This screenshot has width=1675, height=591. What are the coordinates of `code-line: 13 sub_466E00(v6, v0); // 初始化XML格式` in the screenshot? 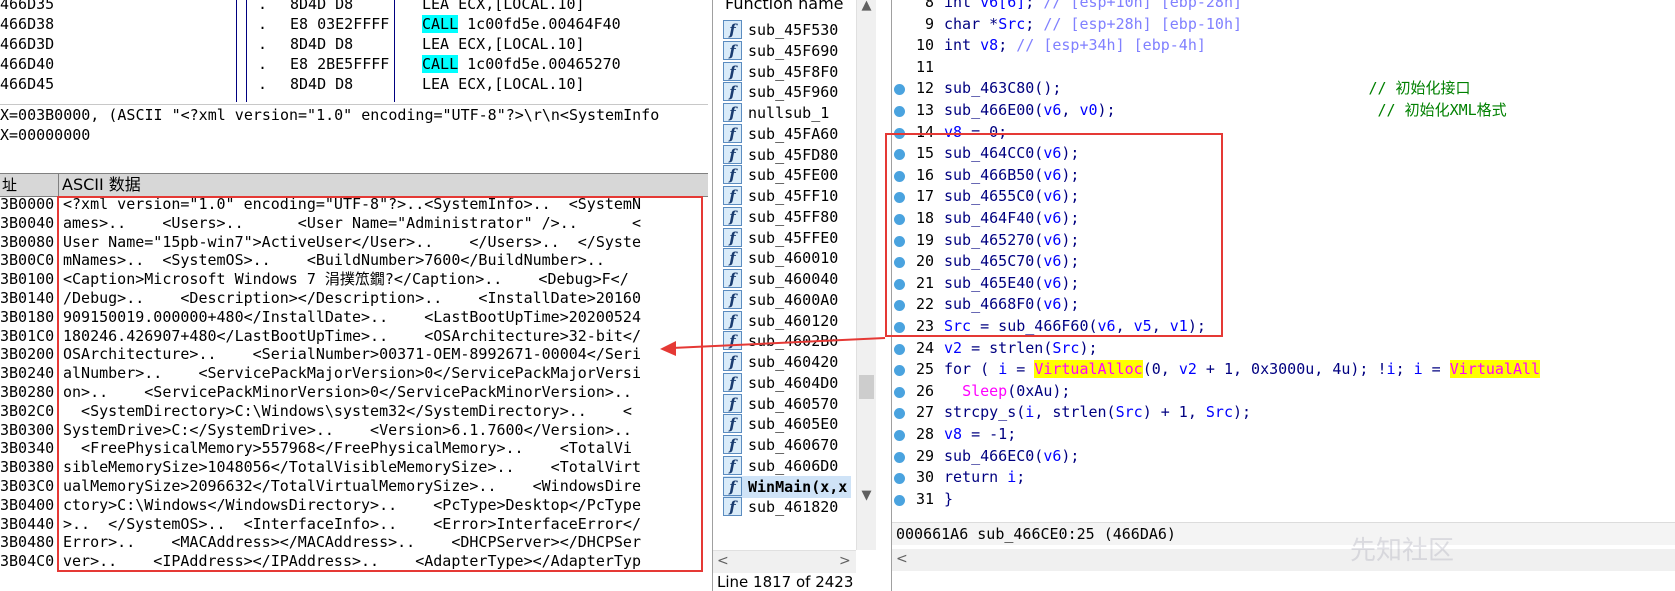 It's located at (1283, 111).